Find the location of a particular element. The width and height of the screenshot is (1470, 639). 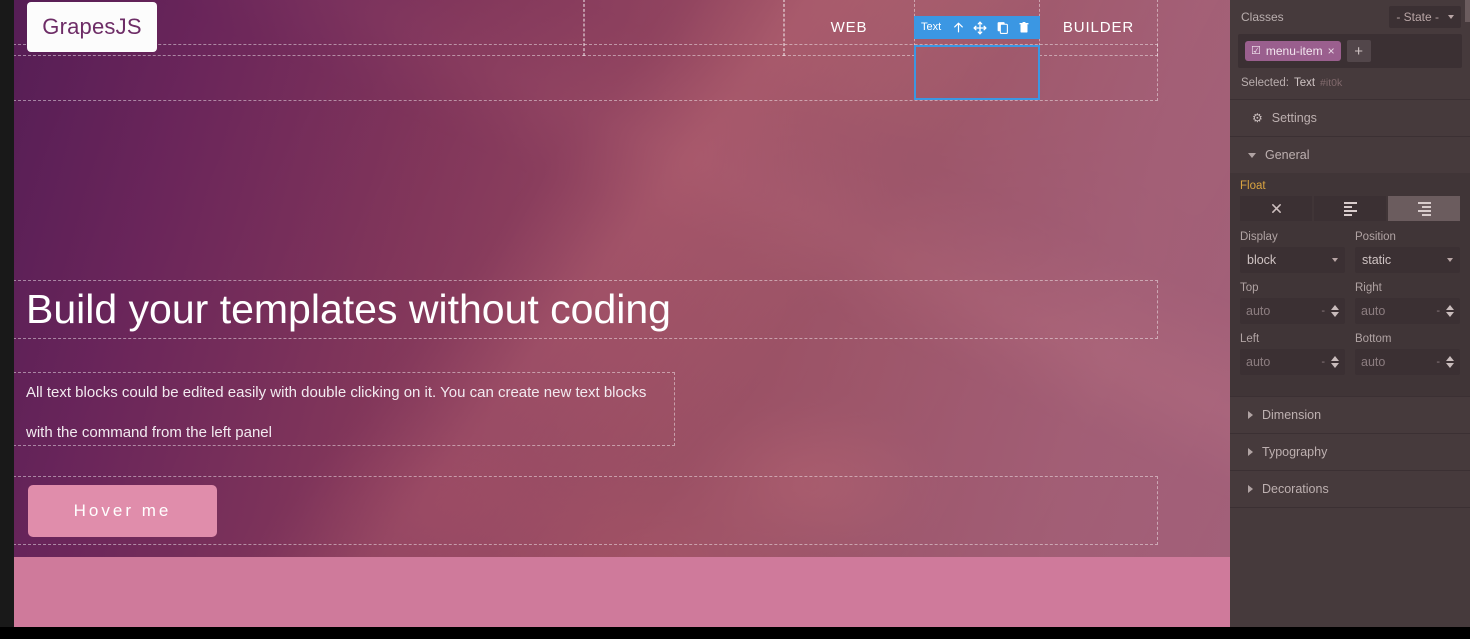

left-input: auto - is located at coordinates (1292, 362).